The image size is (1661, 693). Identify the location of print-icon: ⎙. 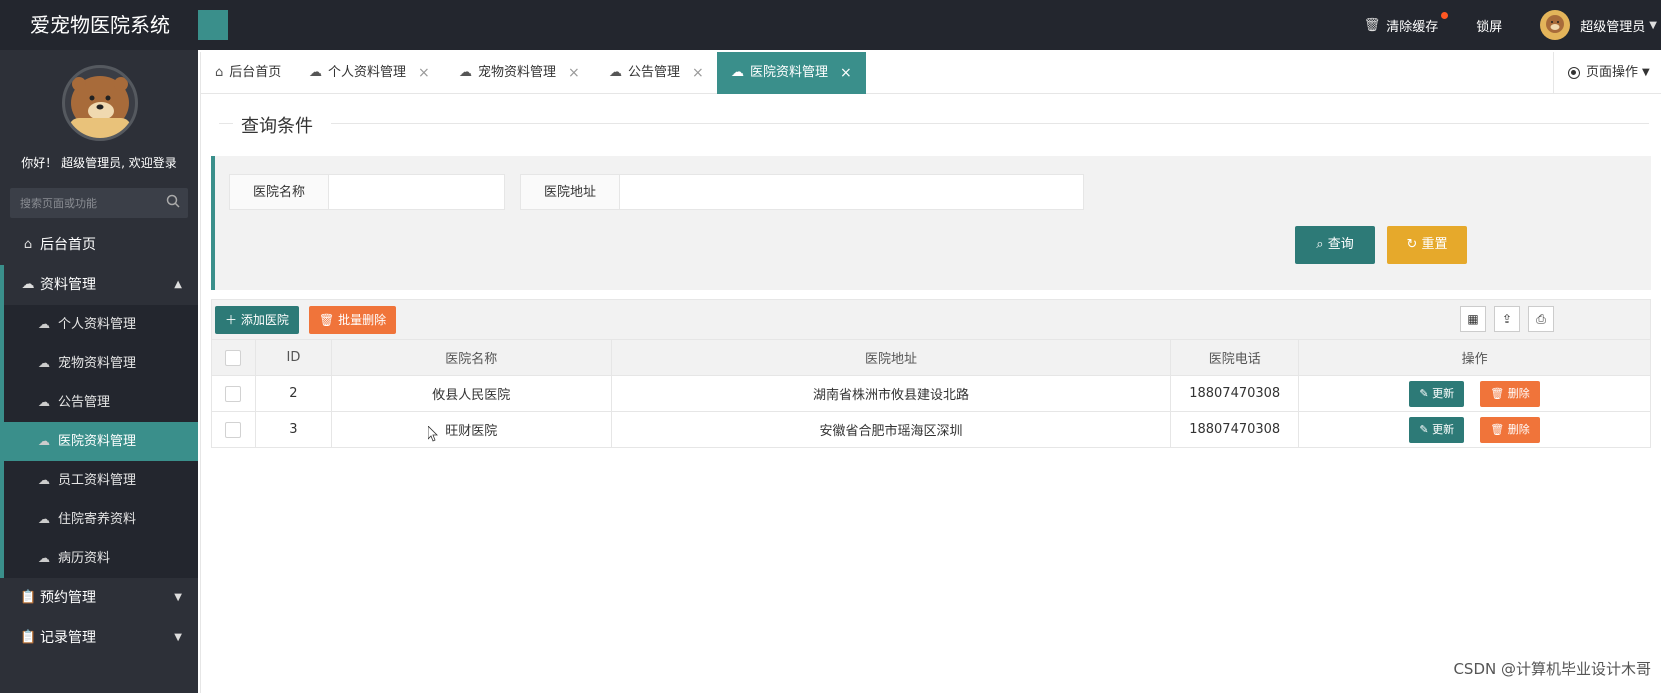
(1541, 319).